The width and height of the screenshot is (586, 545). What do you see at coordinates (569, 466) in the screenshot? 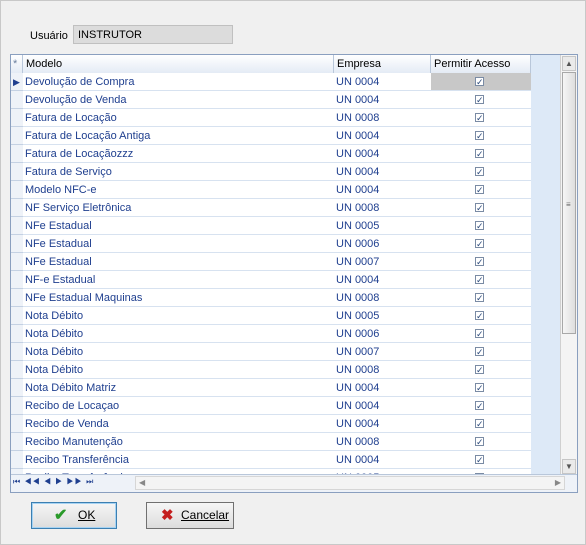
I see `scroll-down-icon: ▼` at bounding box center [569, 466].